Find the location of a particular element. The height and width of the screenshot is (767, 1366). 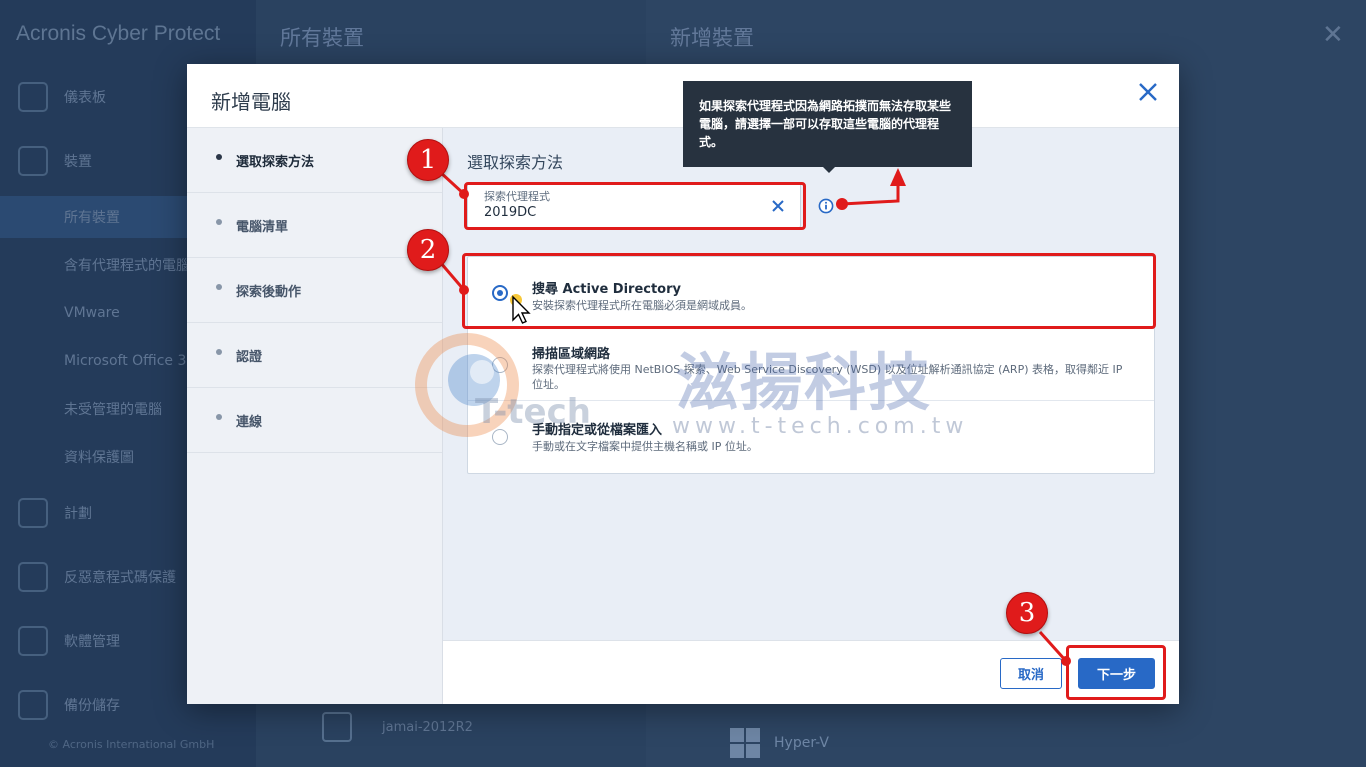

annotation-badge-2: 2 is located at coordinates (428, 250).